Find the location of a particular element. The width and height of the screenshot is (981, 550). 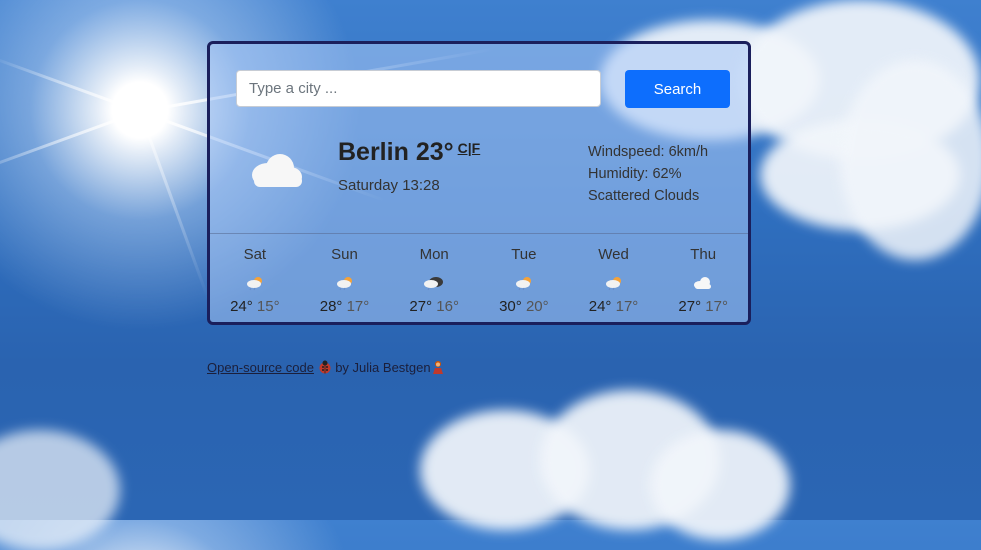

current-datetime: Saturday 13:28 is located at coordinates (389, 185).